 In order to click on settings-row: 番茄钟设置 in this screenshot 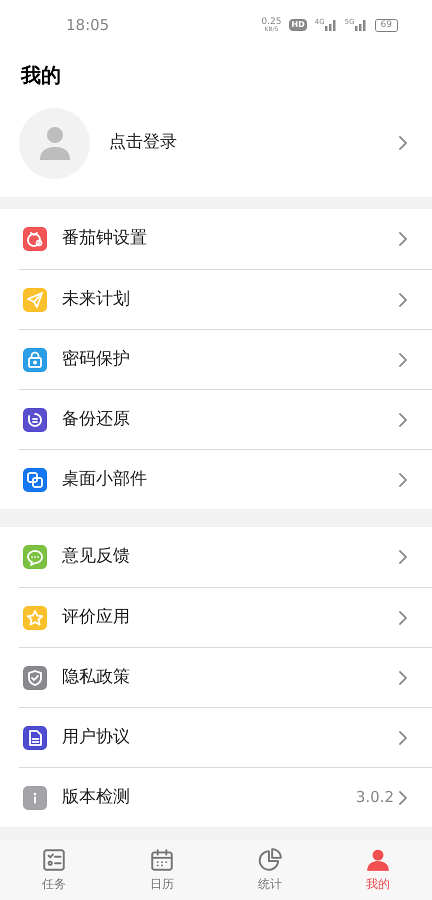, I will do `click(225, 239)`.